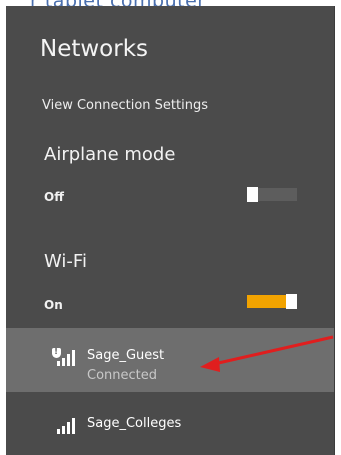 The image size is (341, 455). Describe the element at coordinates (54, 197) in the screenshot. I see `airplane-mode-state: Off` at that location.